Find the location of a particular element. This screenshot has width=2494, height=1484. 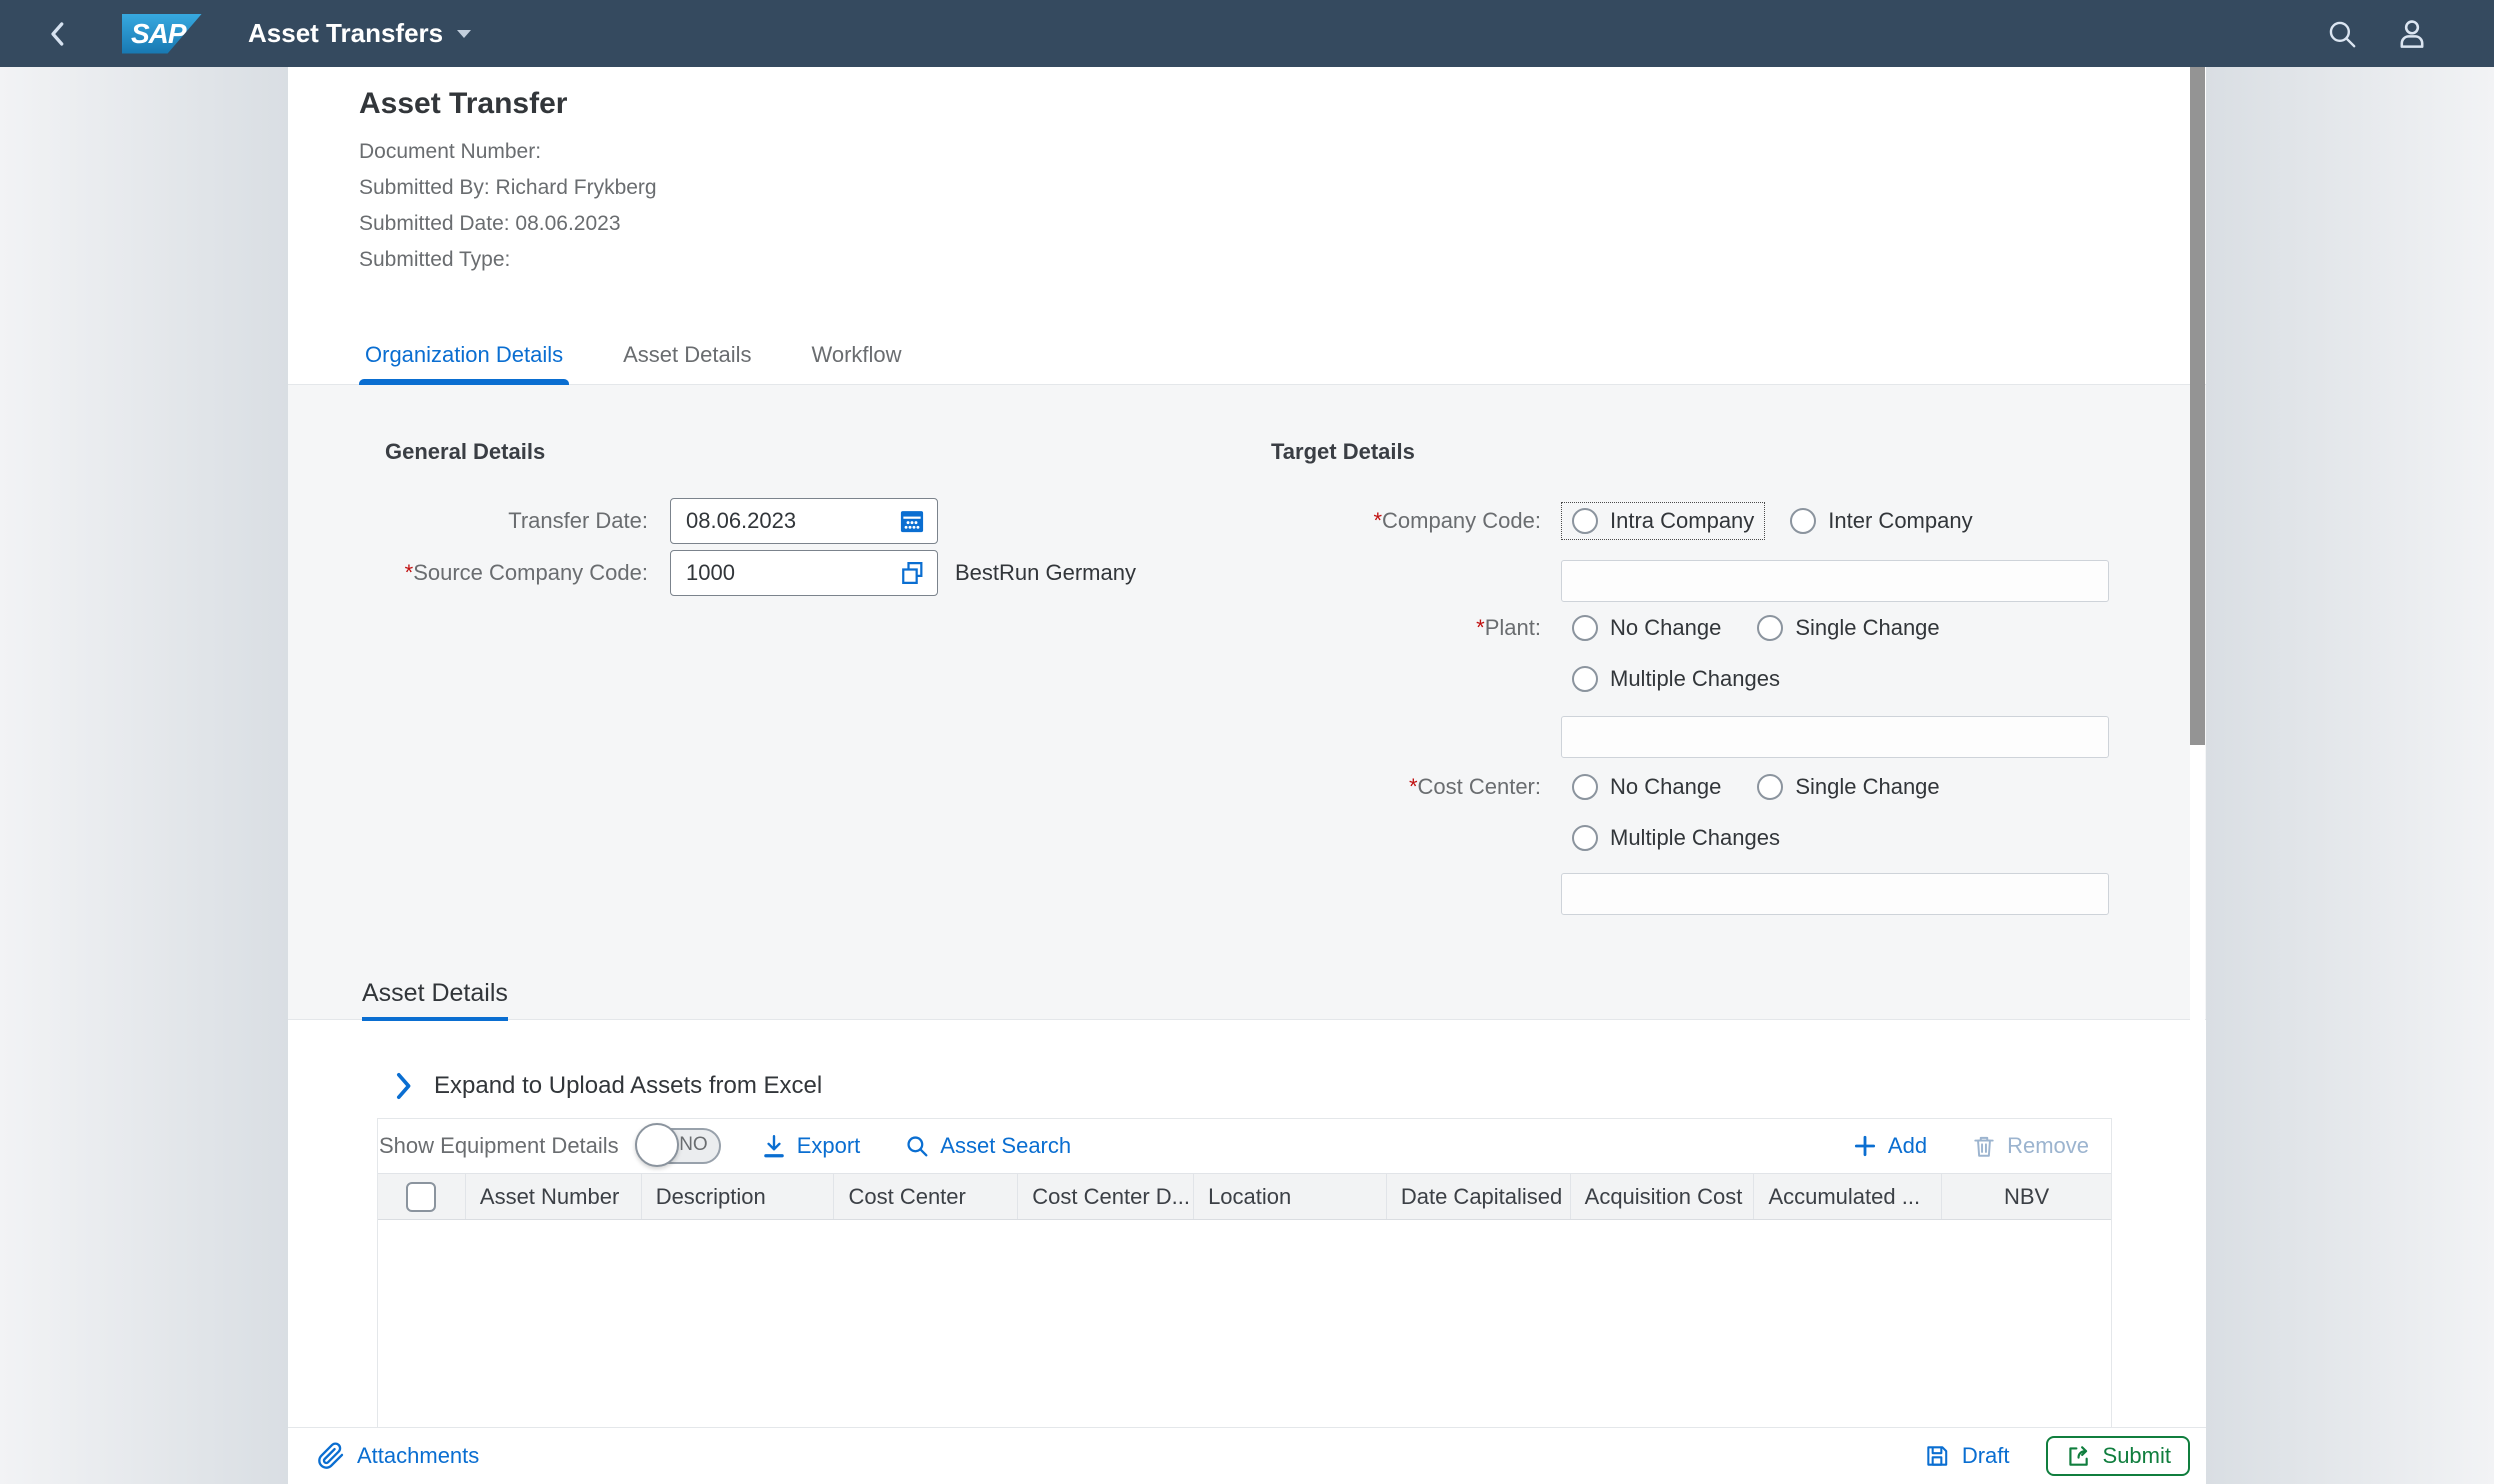

sap-logo-text: SAP is located at coordinates (159, 33).